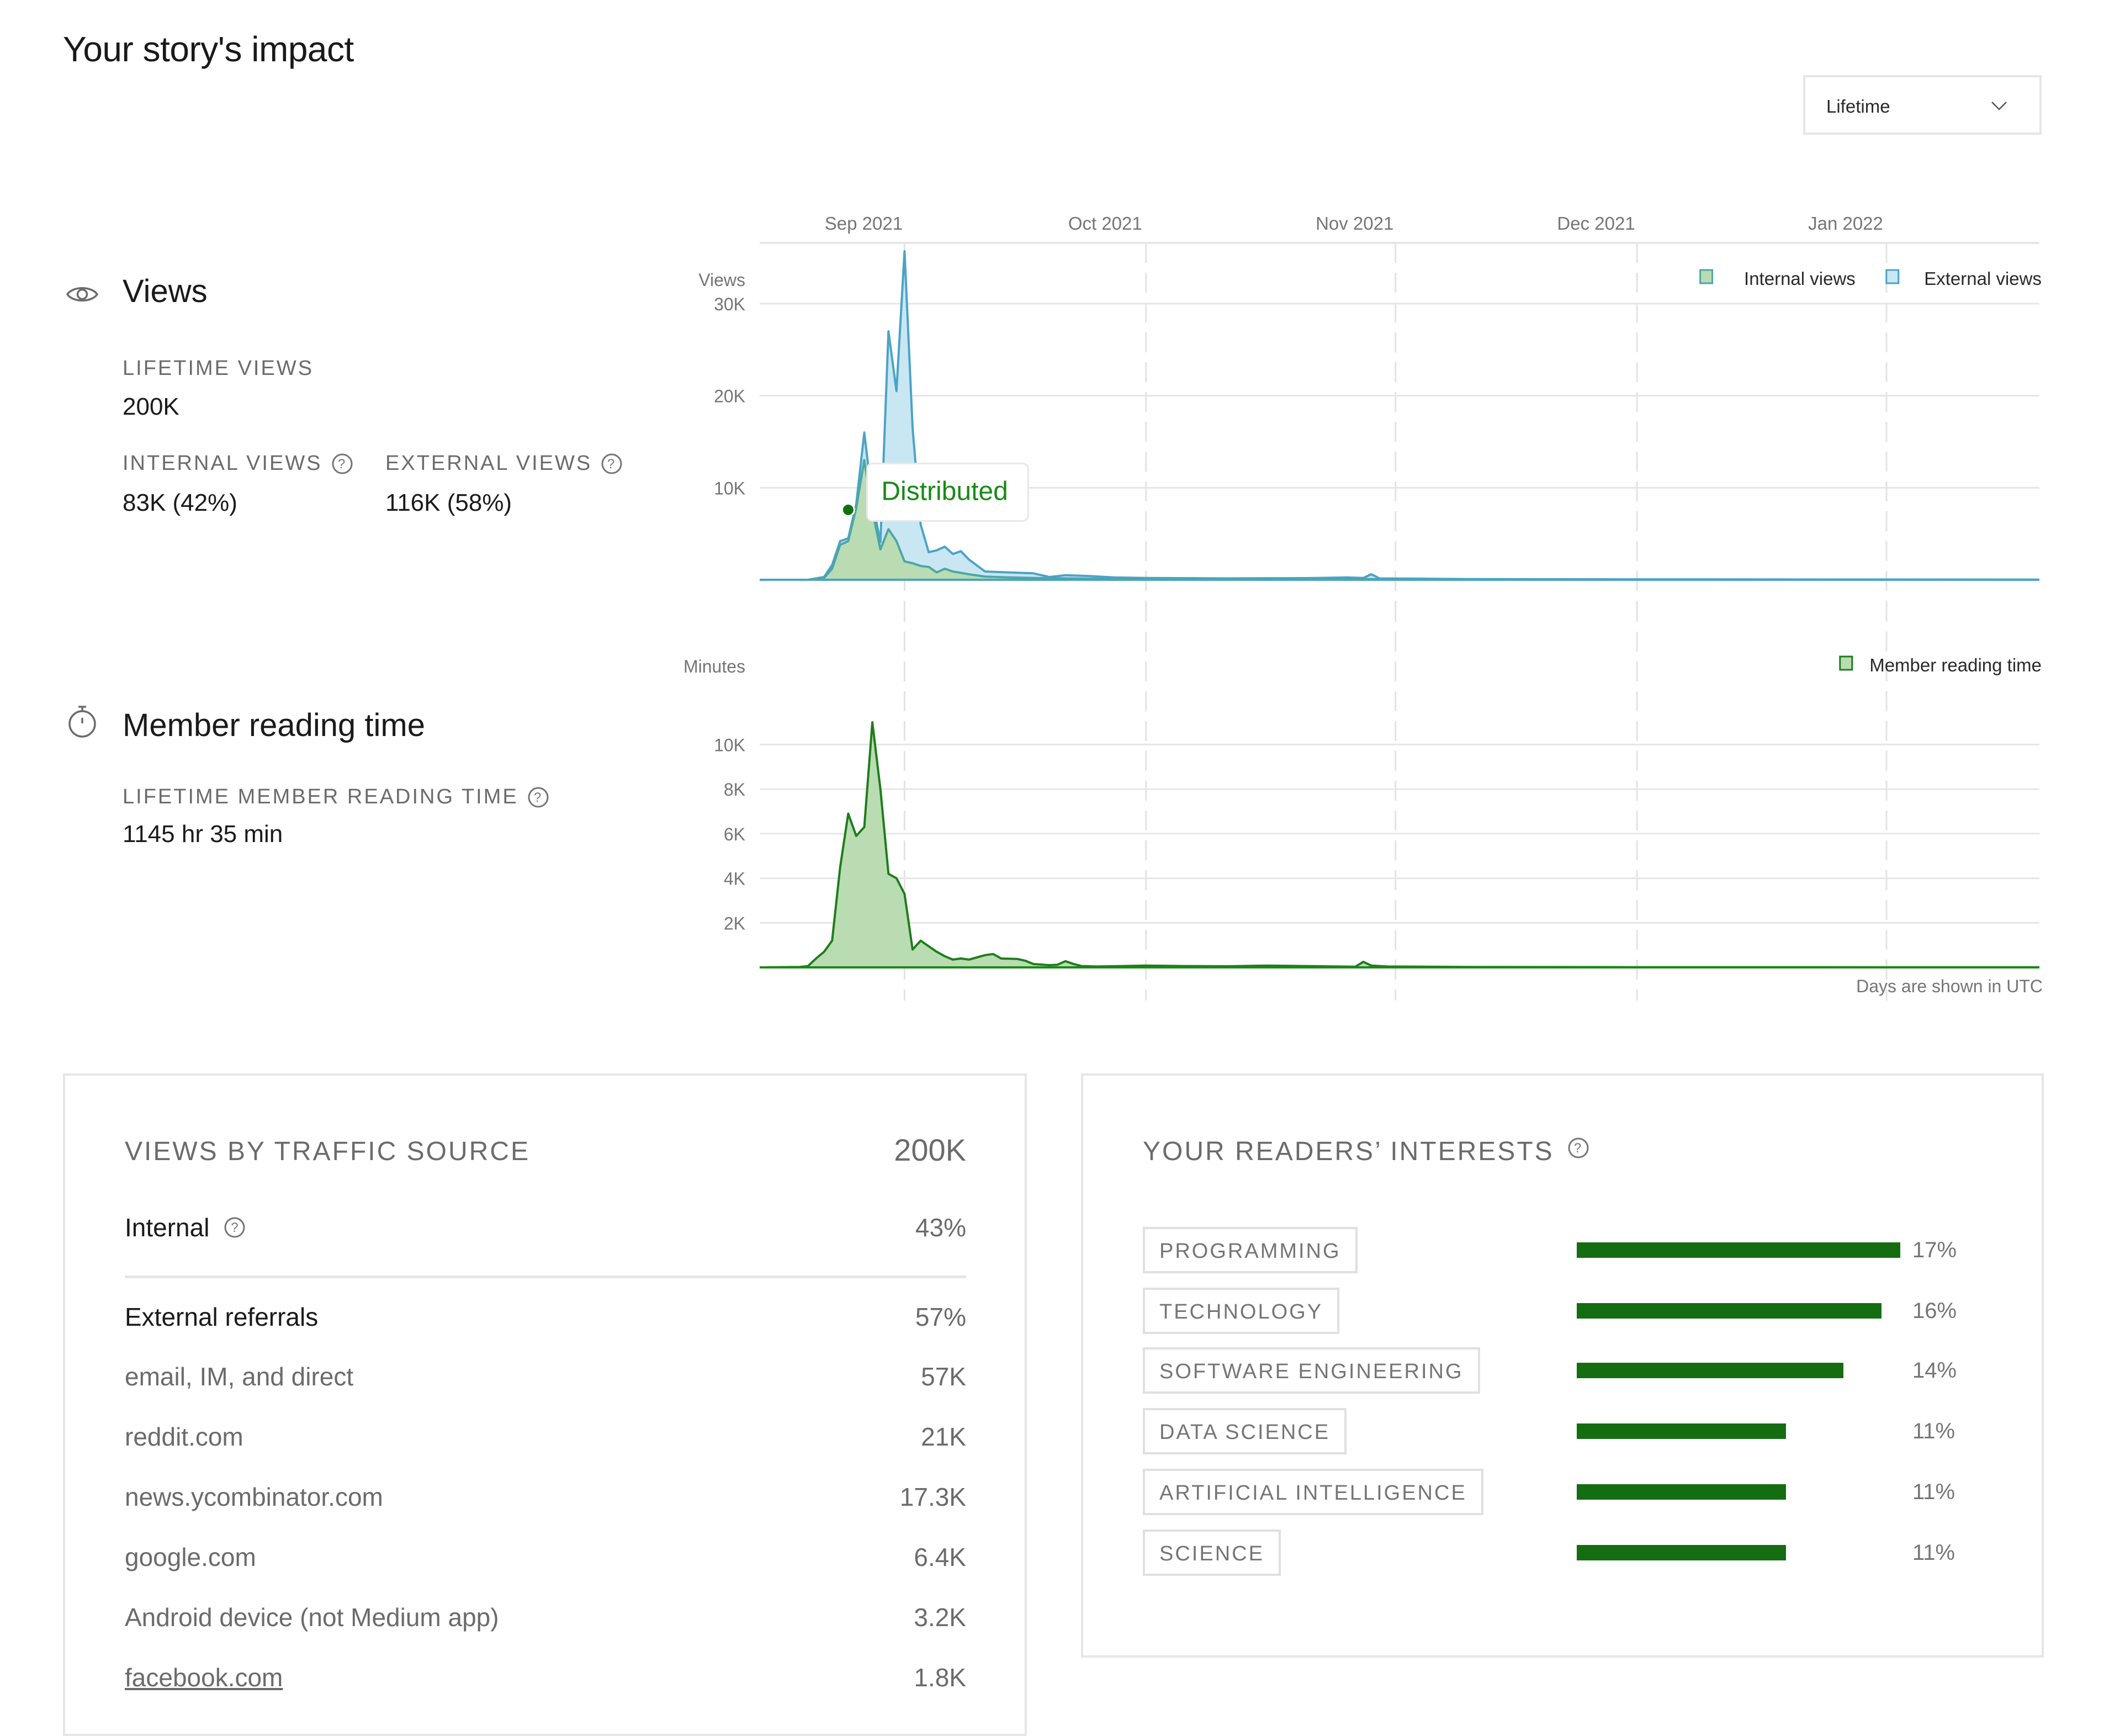 Image resolution: width=2120 pixels, height=1736 pixels. I want to click on traffic-internal-value: 43%, so click(941, 1227).